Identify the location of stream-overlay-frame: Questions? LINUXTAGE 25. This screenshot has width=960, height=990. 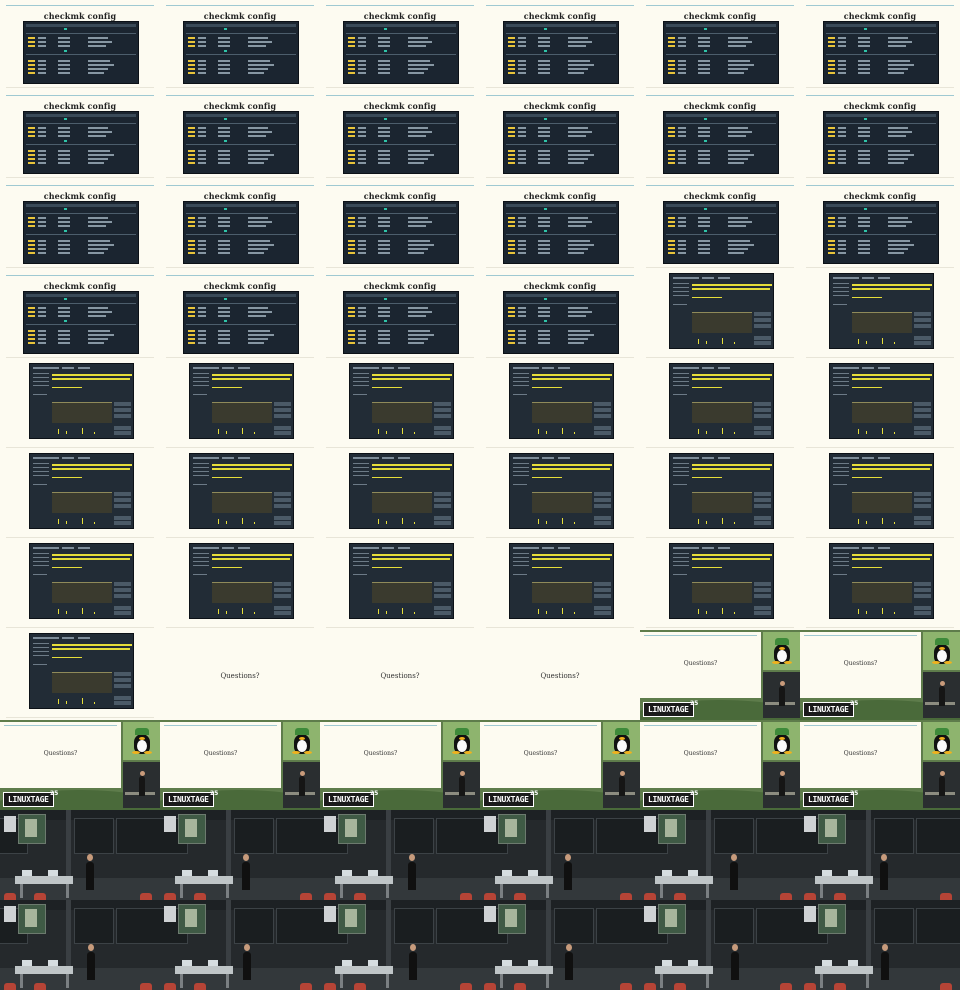
(80, 765).